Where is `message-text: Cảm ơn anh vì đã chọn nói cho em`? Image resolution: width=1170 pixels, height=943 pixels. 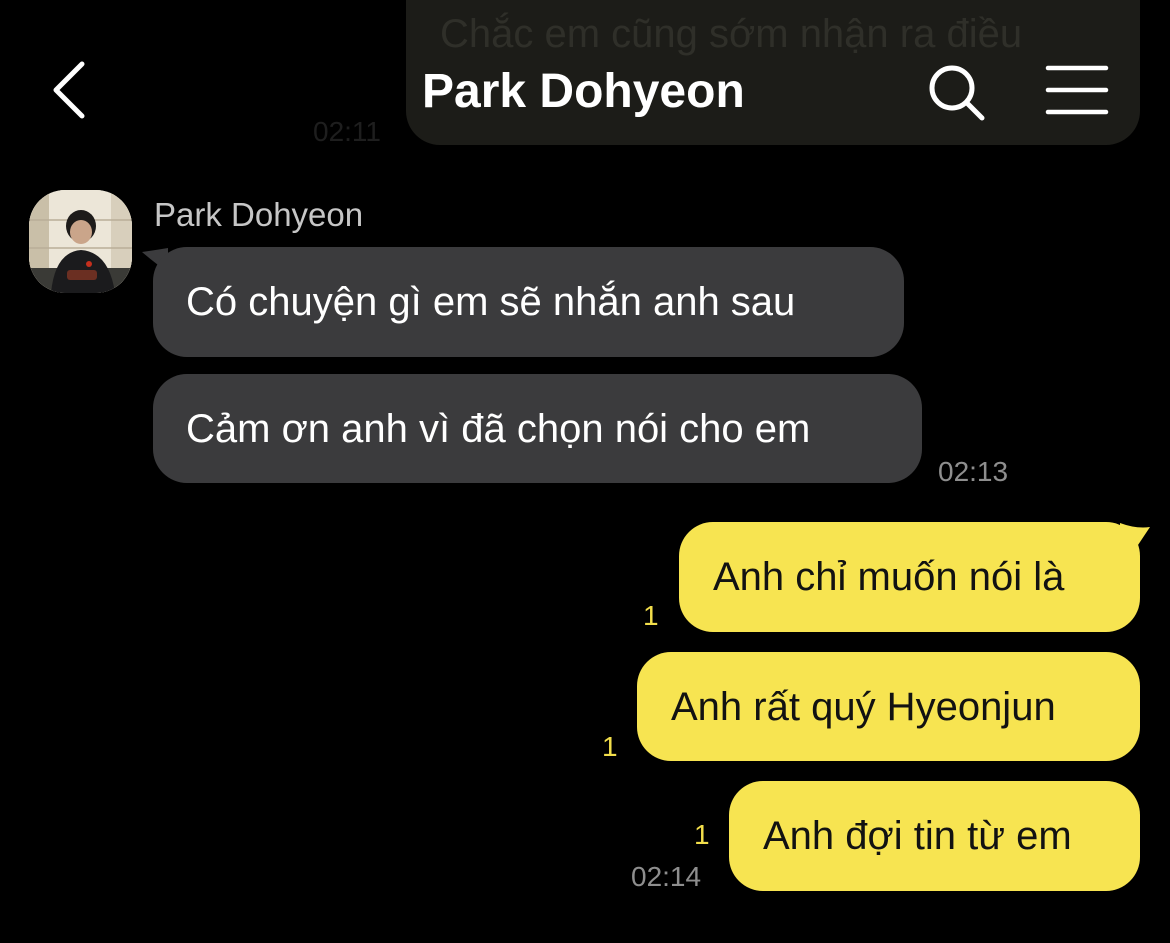 message-text: Cảm ơn anh vì đã chọn nói cho em is located at coordinates (498, 429).